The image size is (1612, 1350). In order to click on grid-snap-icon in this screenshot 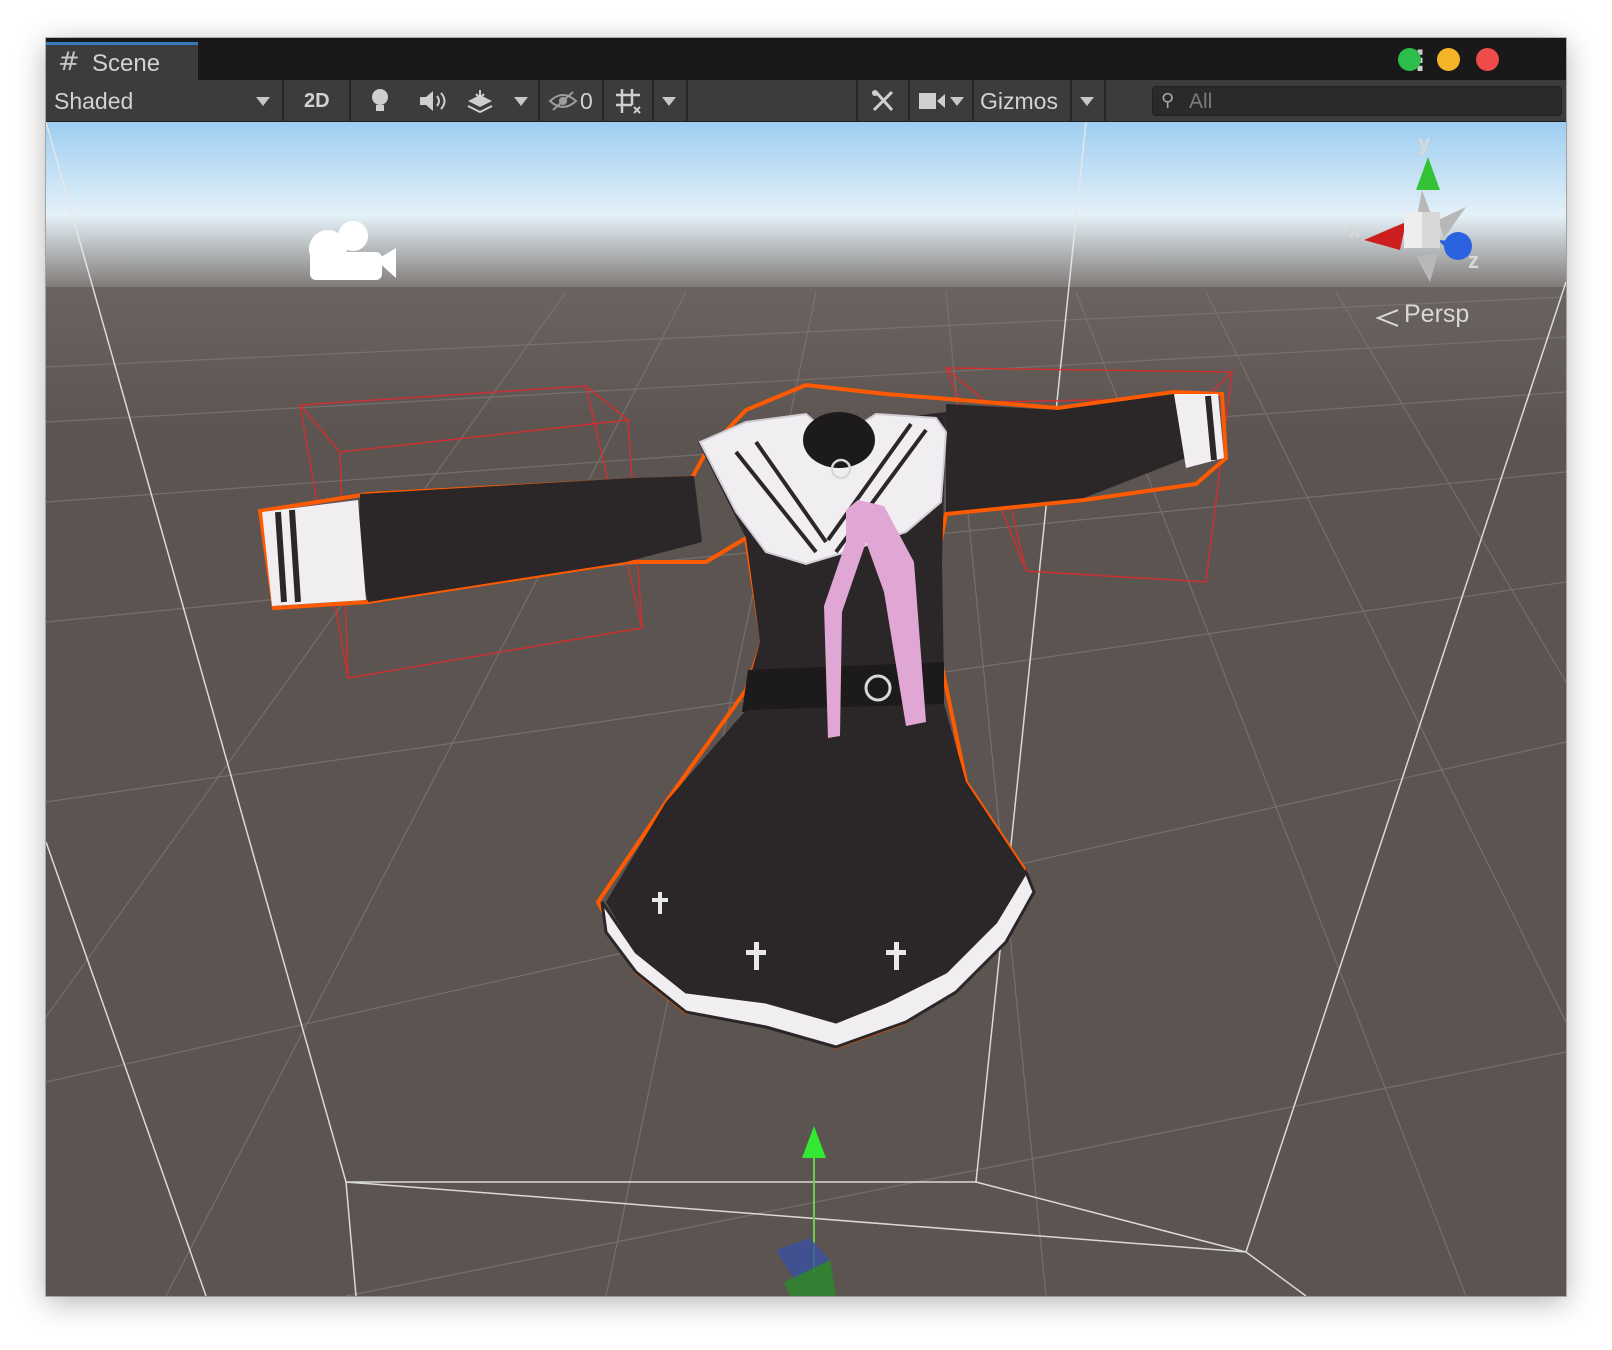, I will do `click(628, 101)`.